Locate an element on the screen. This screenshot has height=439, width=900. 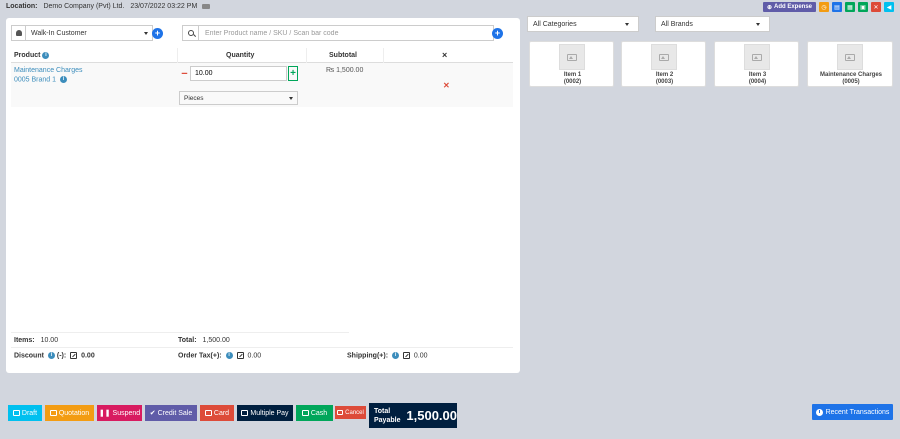
clock-icon is located at coordinates (819, 412).